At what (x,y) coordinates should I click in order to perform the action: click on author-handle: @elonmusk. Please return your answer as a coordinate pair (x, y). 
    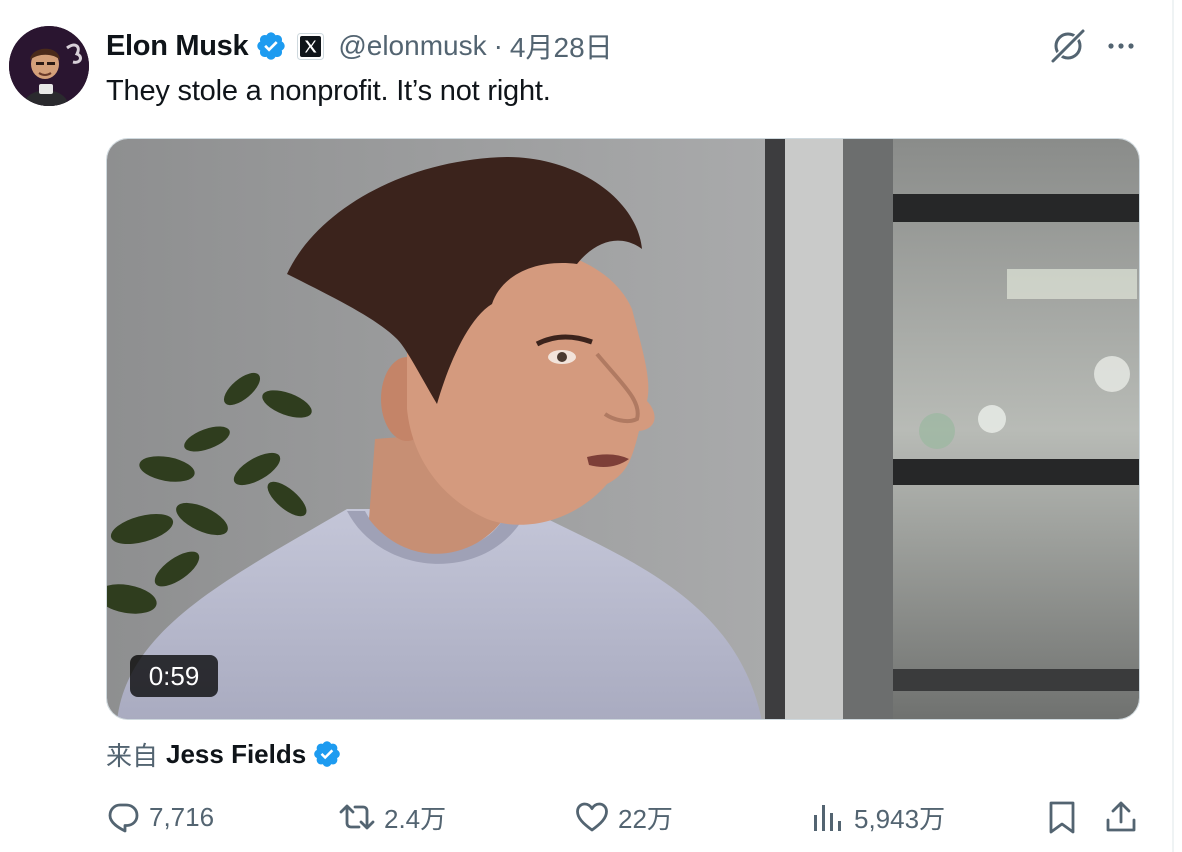
    Looking at the image, I should click on (412, 46).